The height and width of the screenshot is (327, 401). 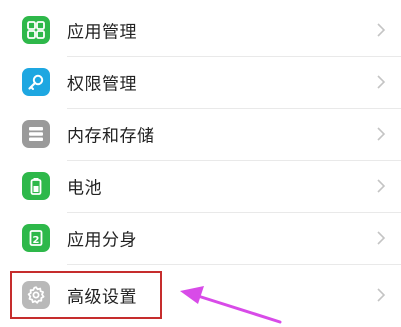 I want to click on app-clone-icon: 2, so click(x=36, y=238).